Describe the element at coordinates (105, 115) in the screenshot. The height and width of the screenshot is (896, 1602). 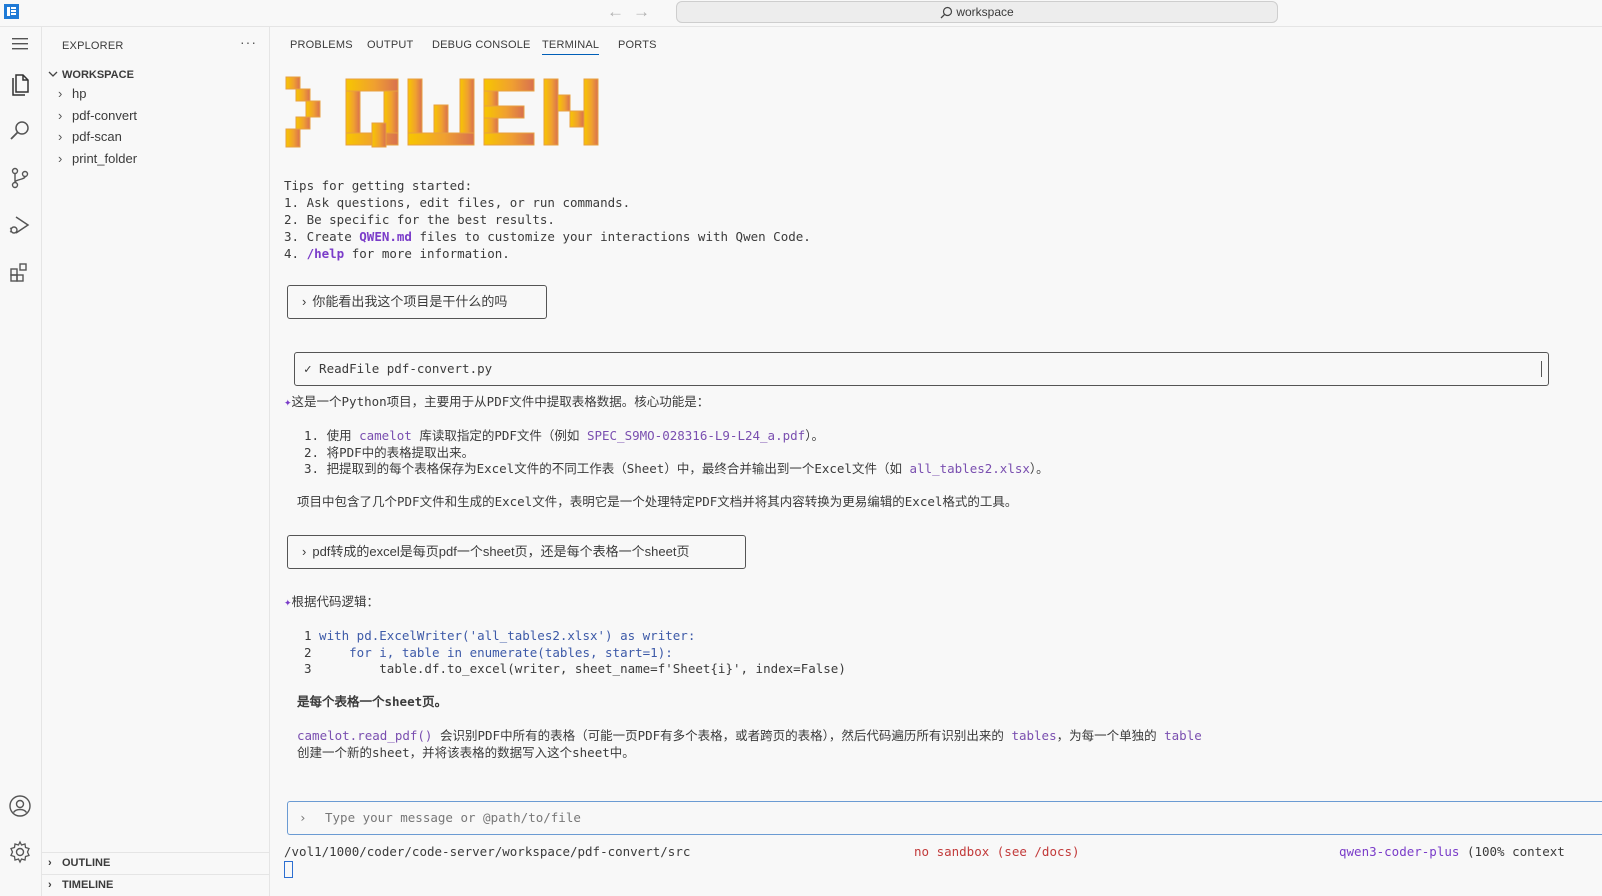
I see `tree-item-label: pdf-convert` at that location.